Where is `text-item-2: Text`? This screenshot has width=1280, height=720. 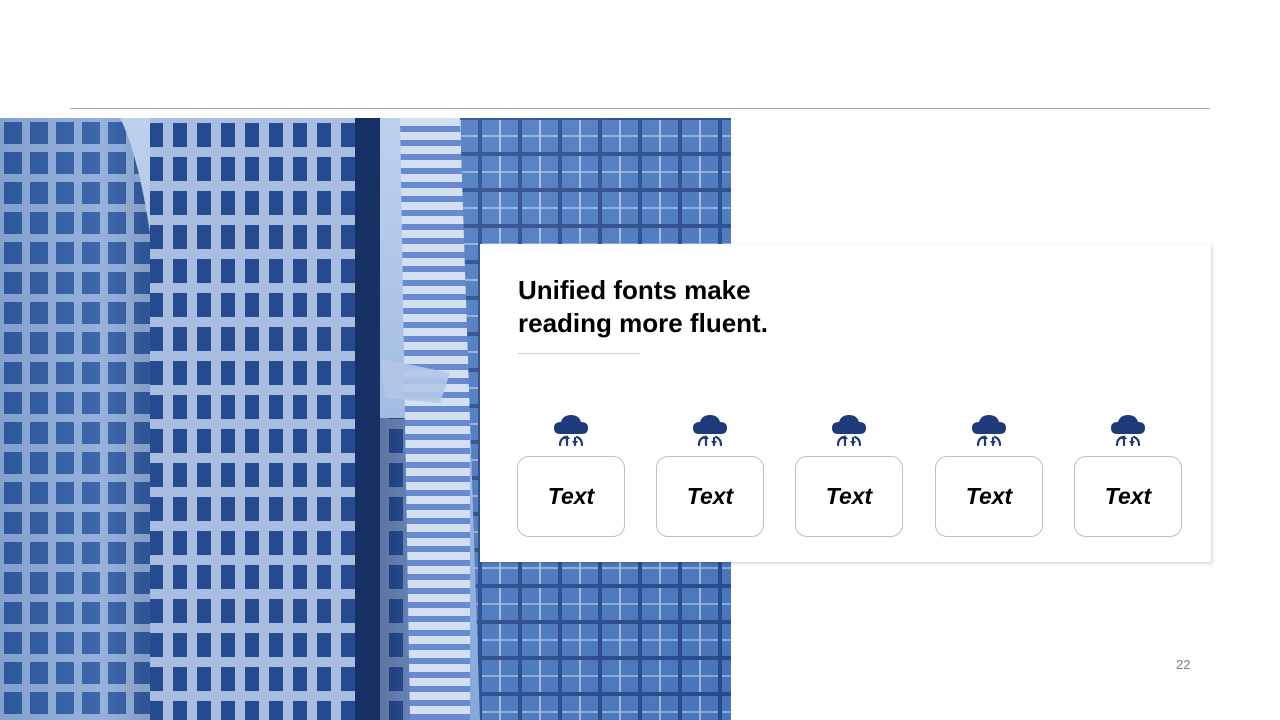
text-item-2: Text is located at coordinates (710, 475).